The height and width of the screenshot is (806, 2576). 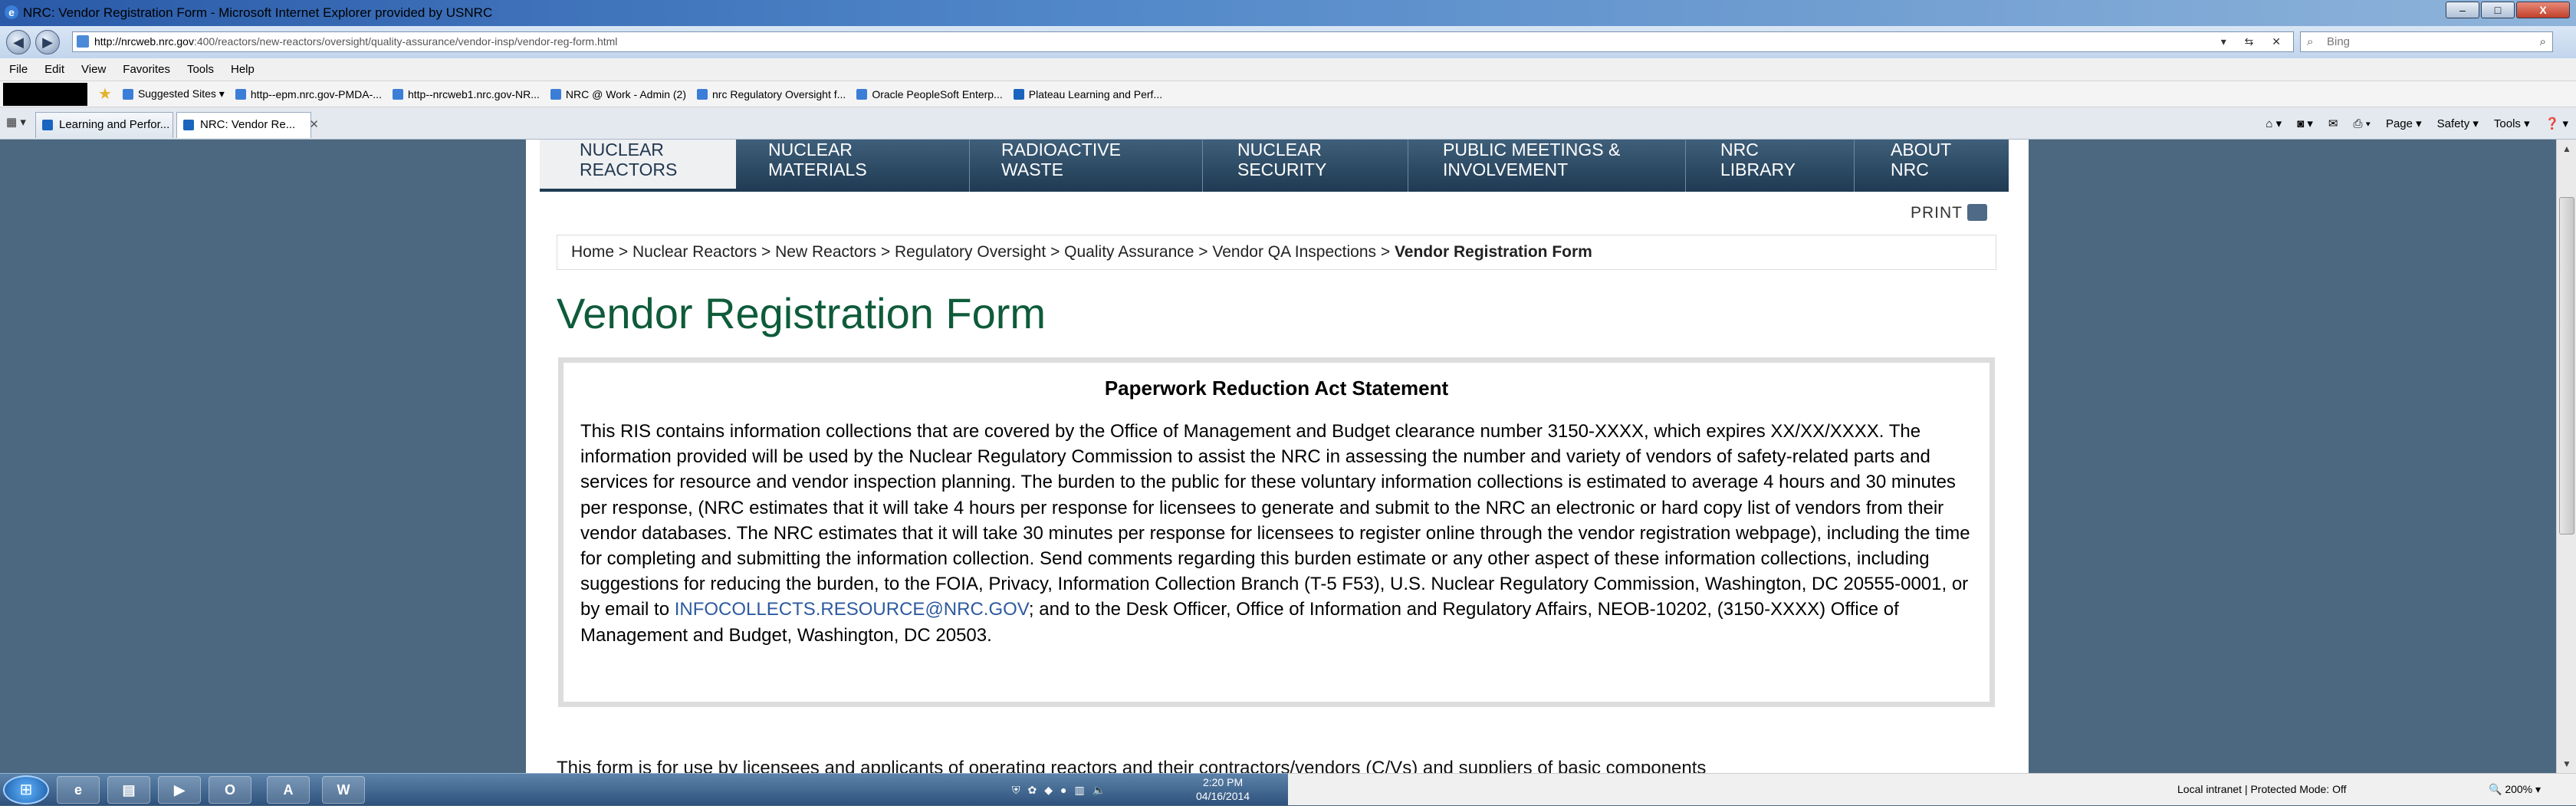 I want to click on search-input: ⌕ Bing ⌕, so click(x=2426, y=42).